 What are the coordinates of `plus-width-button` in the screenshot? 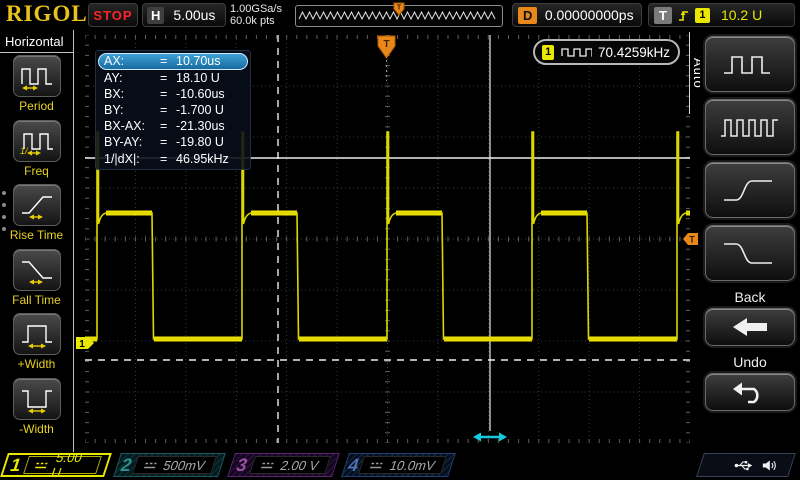 It's located at (36, 334).